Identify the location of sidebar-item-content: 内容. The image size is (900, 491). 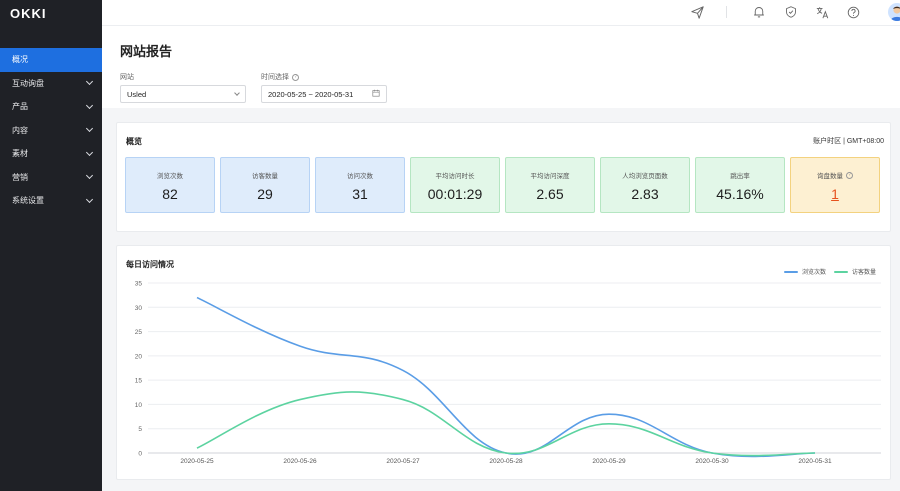
(51, 131).